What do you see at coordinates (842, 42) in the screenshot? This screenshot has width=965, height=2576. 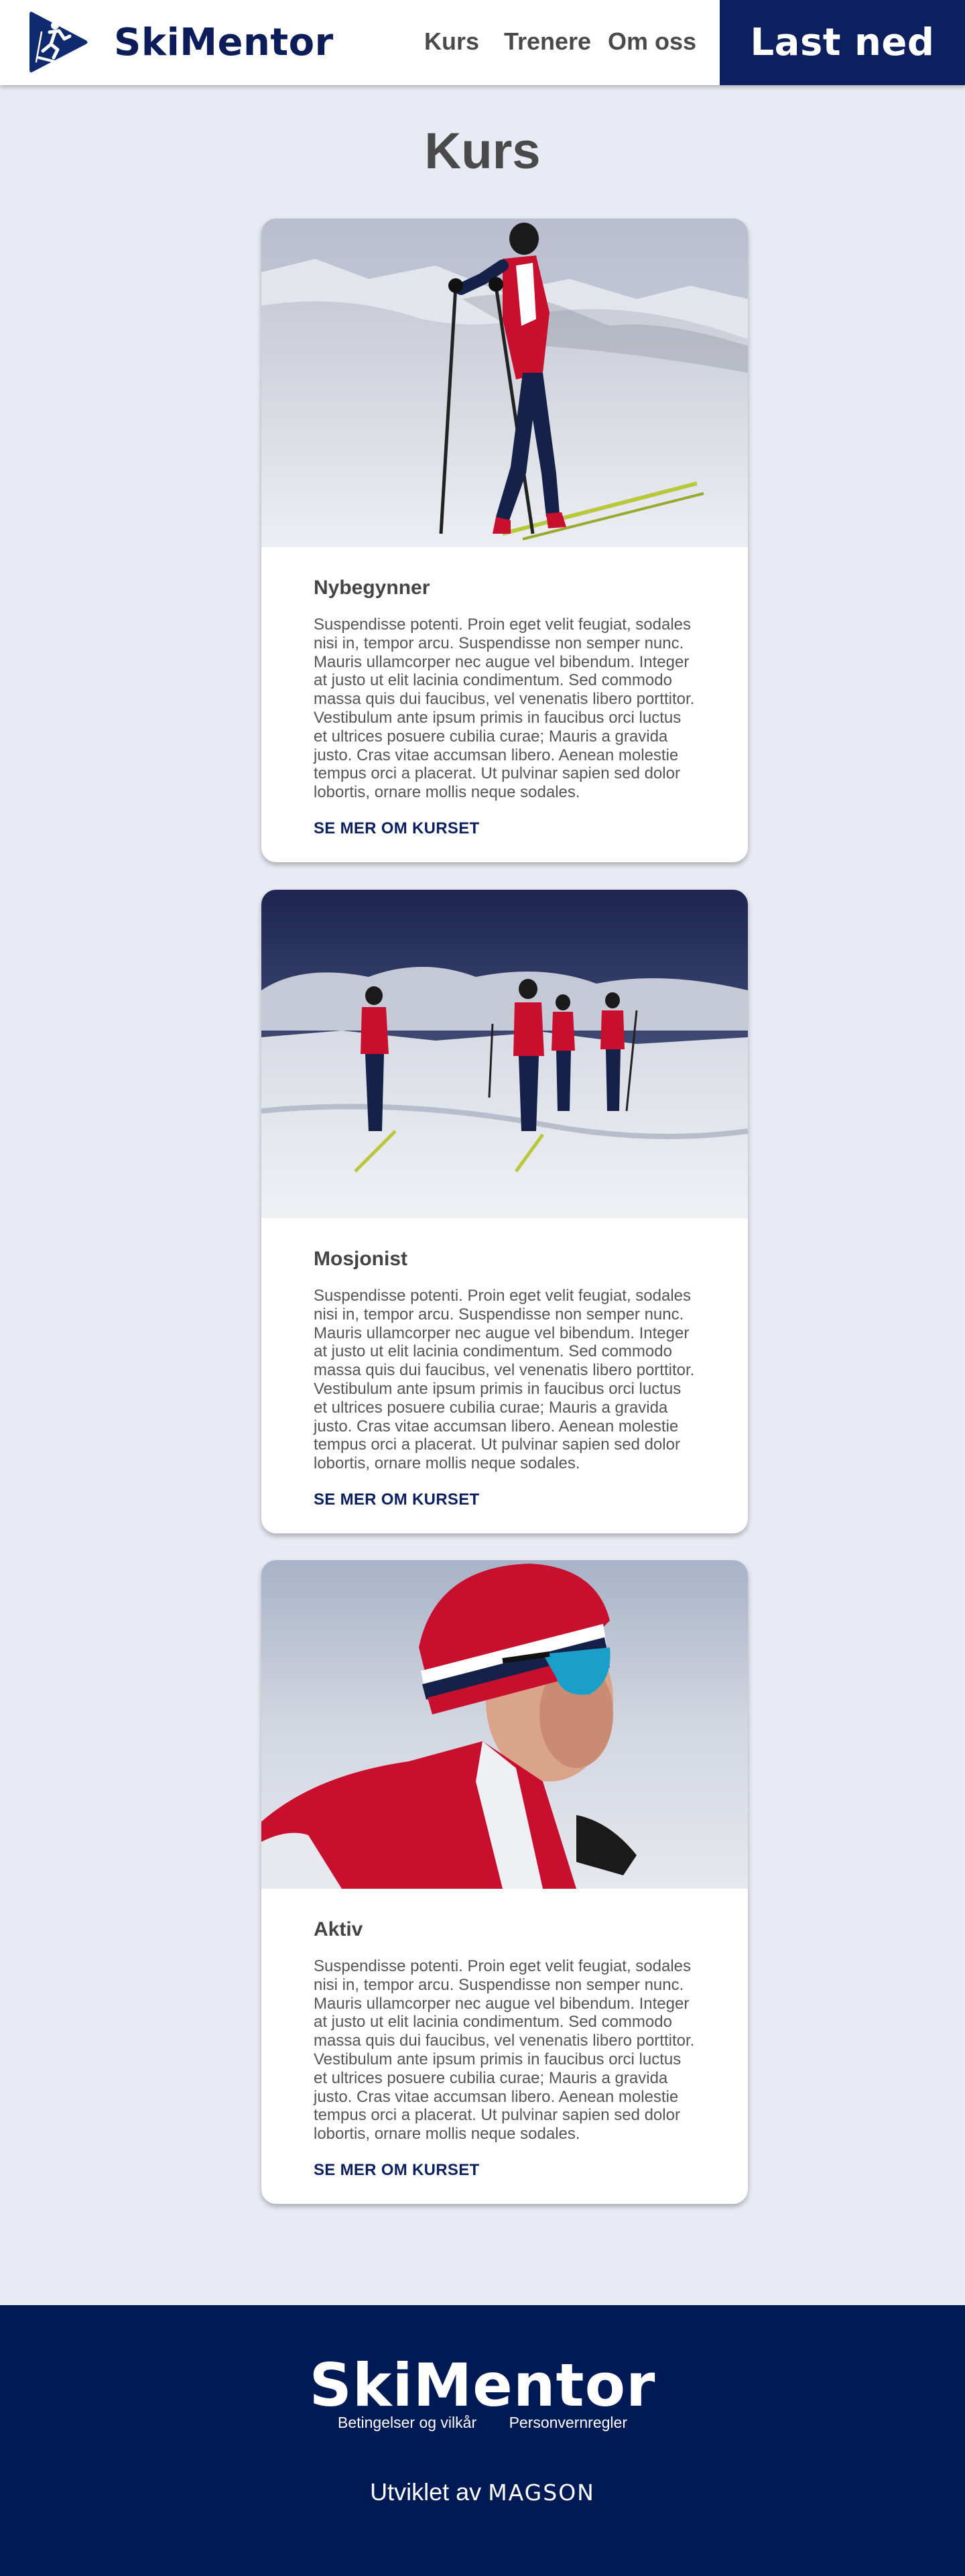 I see `download-button: Last ned` at bounding box center [842, 42].